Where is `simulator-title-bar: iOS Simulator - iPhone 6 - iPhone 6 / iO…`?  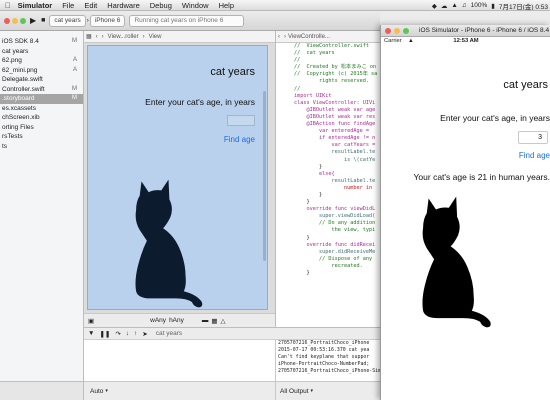 simulator-title-bar: iOS Simulator - iPhone 6 - iPhone 6 / iO… is located at coordinates (465, 31).